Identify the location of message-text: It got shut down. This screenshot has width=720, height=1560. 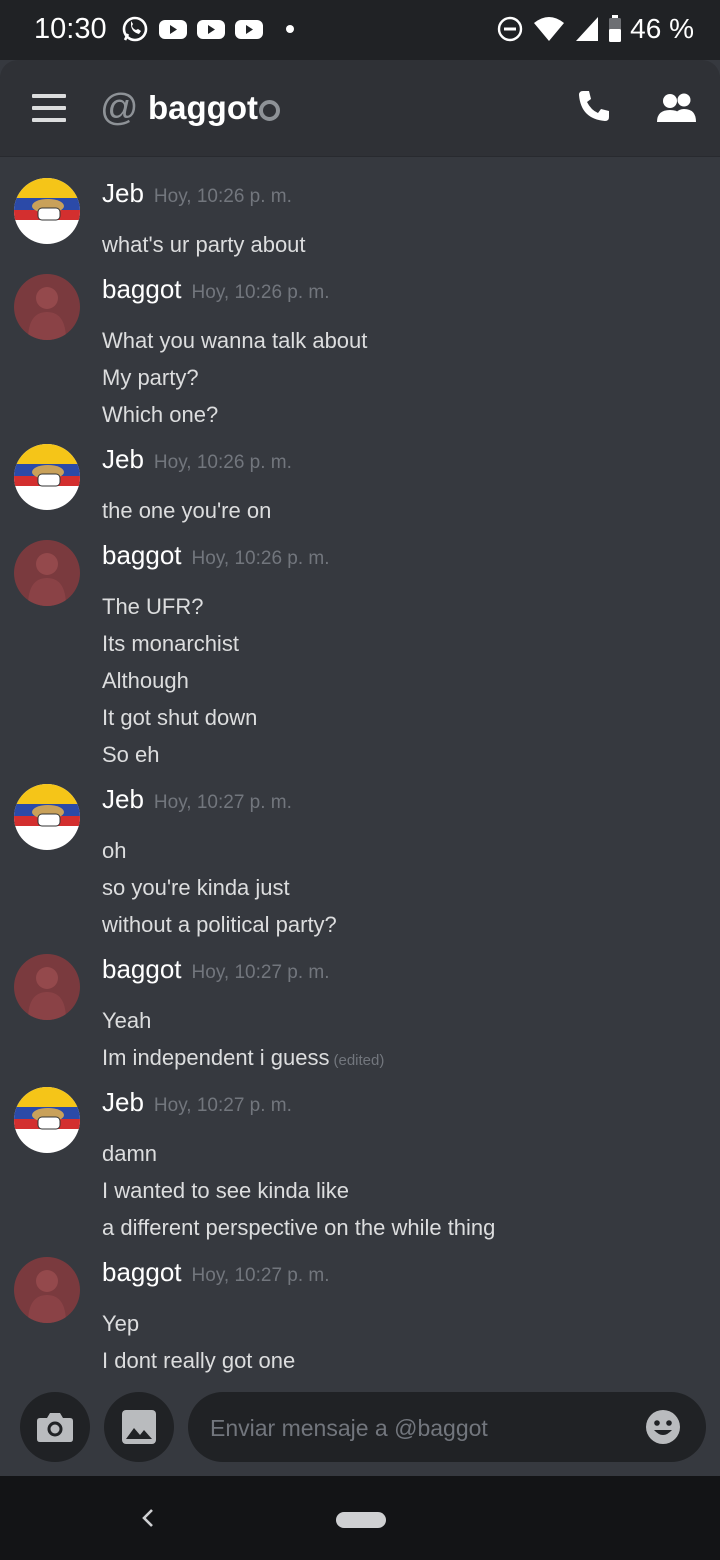
(180, 717).